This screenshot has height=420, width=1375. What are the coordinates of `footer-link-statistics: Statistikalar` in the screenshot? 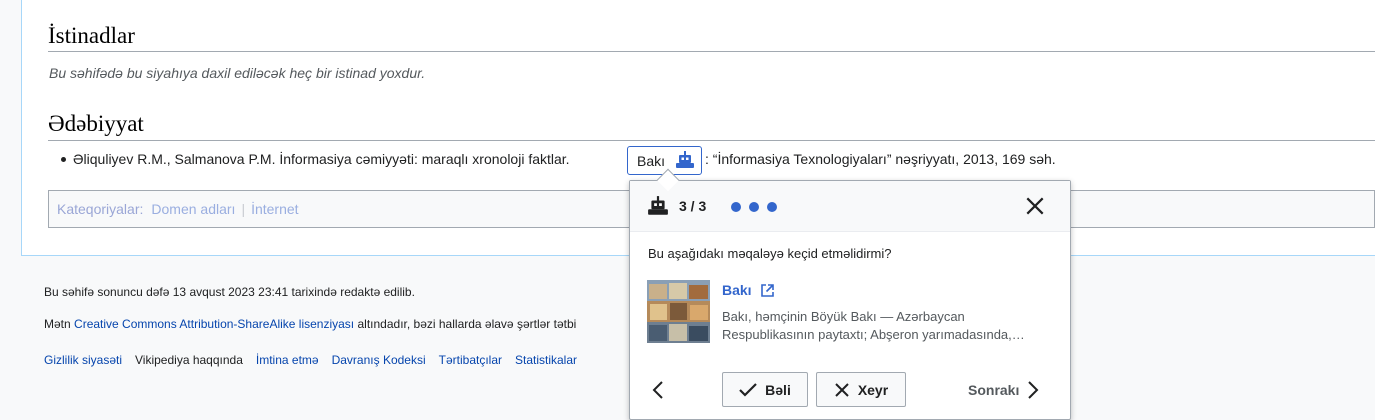 It's located at (546, 360).